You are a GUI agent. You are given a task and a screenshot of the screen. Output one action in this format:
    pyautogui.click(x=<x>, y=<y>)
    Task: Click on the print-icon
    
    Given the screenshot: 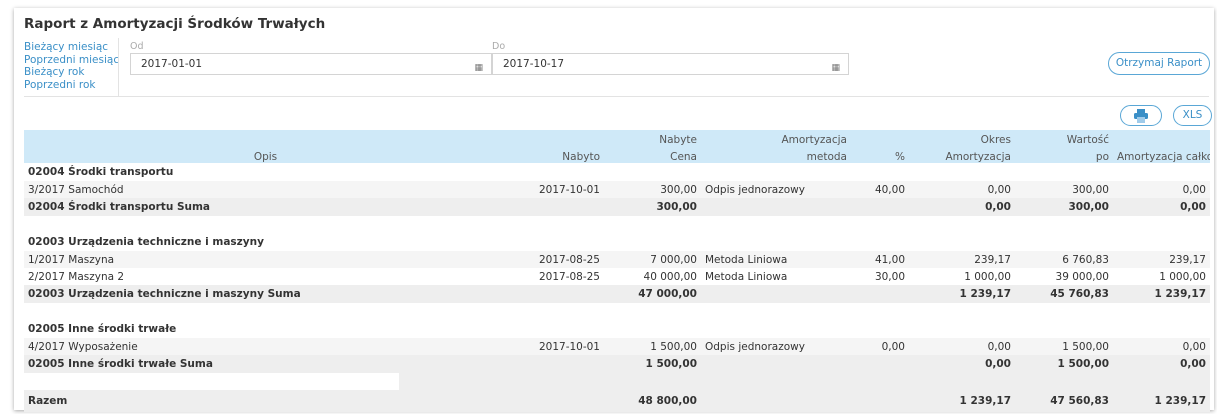 What is the action you would take?
    pyautogui.click(x=1141, y=116)
    